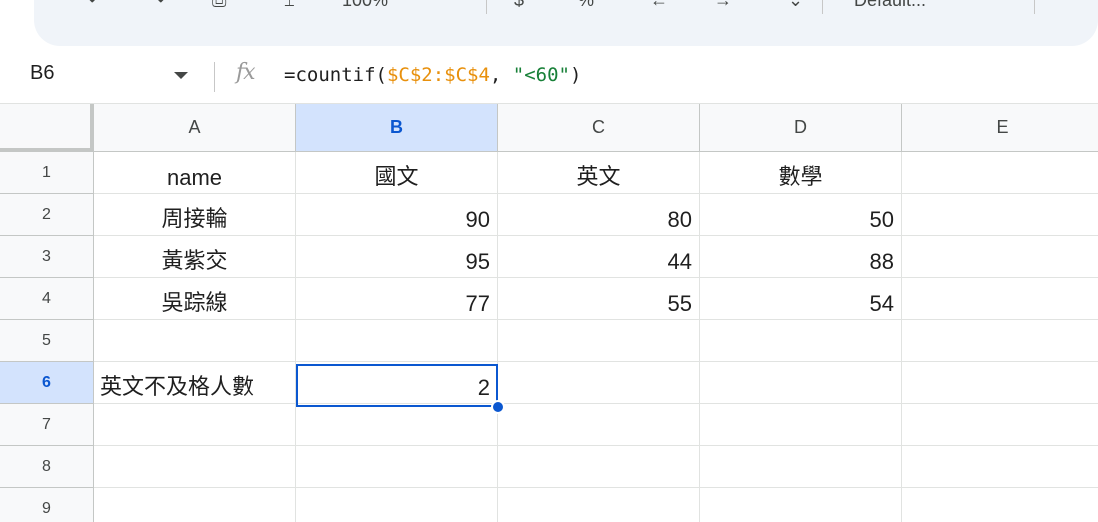 This screenshot has width=1098, height=522. Describe the element at coordinates (219, 5) in the screenshot. I see `print-icon: ⎙` at that location.